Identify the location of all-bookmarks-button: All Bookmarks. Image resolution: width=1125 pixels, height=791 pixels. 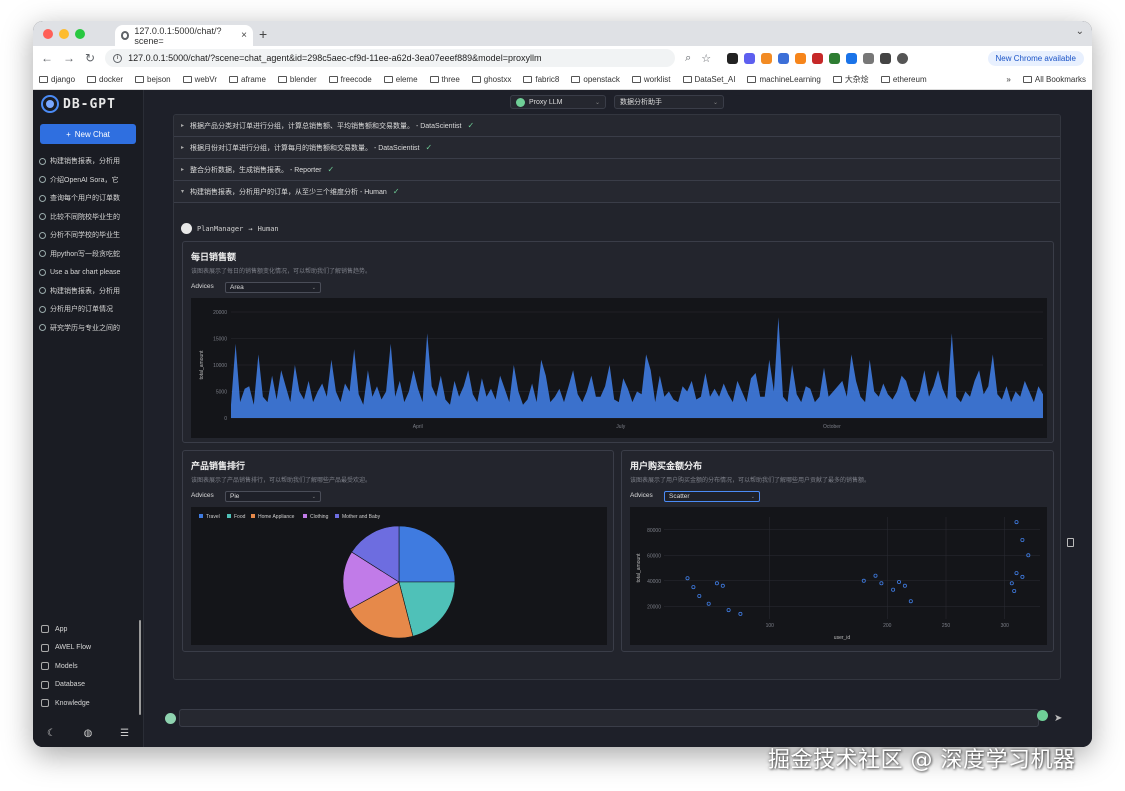
(1054, 79).